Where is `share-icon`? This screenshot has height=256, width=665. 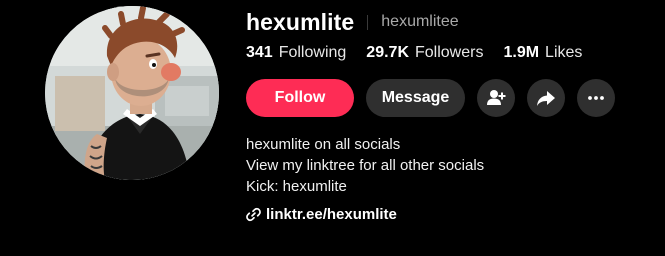
share-icon is located at coordinates (546, 98).